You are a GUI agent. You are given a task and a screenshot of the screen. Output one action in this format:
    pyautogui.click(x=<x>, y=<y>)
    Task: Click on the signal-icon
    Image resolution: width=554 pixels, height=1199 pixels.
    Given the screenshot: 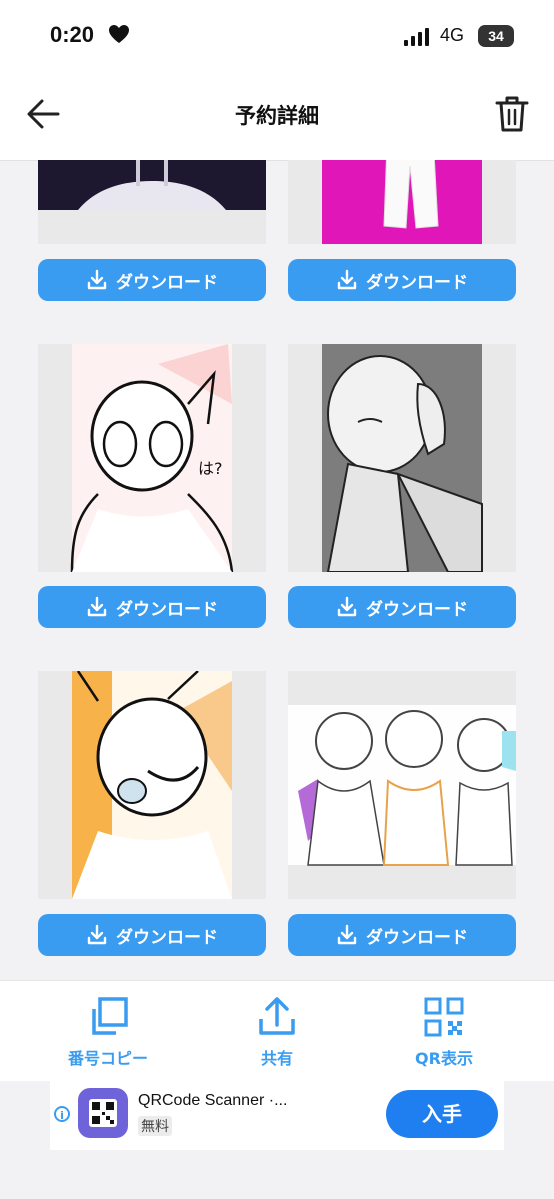 What is the action you would take?
    pyautogui.click(x=416, y=37)
    